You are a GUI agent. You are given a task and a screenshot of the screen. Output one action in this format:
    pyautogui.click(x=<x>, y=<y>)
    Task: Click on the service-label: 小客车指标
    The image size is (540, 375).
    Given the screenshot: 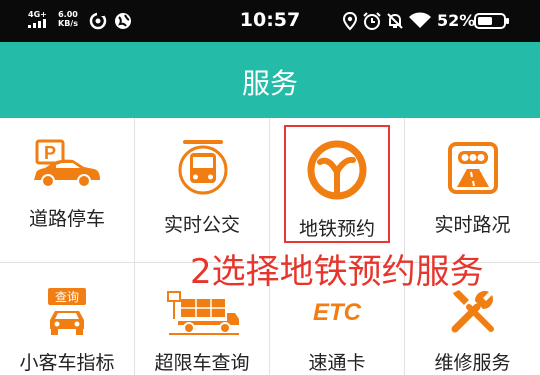 What is the action you would take?
    pyautogui.click(x=67, y=363)
    